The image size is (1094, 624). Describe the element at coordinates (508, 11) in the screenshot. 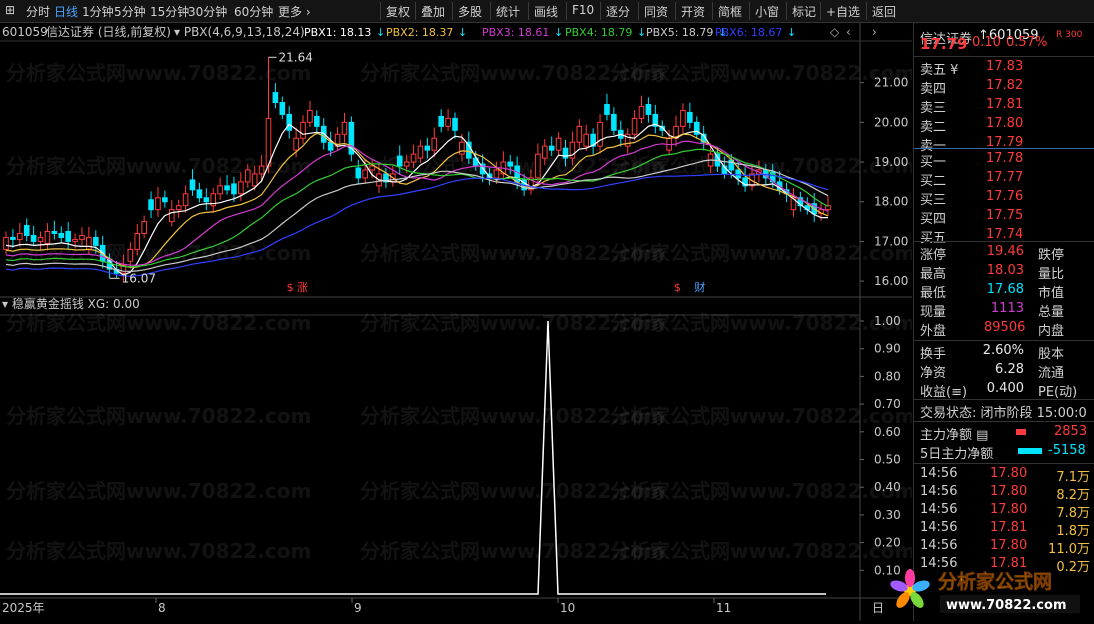

I see `toolbar-button-3: 统计` at that location.